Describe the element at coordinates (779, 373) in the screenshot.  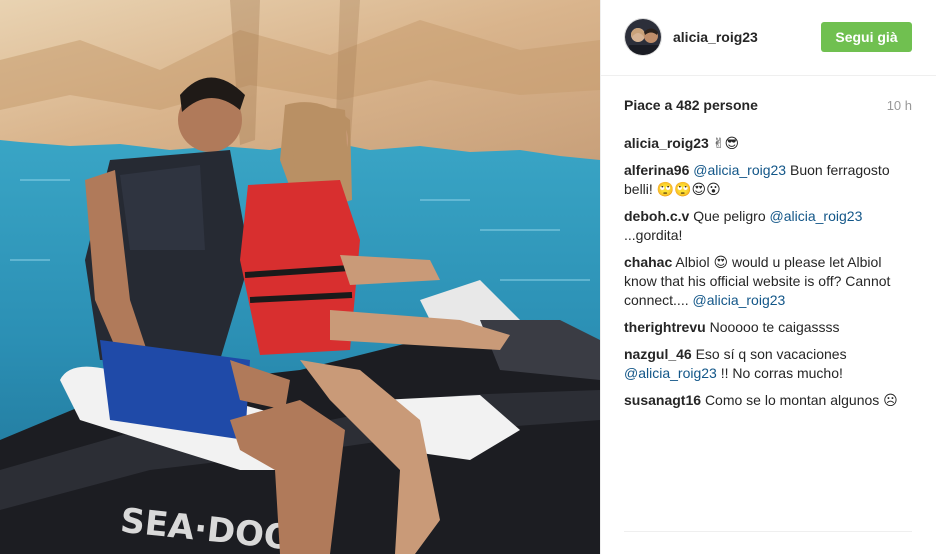
I see `comment-text: !! No corras mucho!` at that location.